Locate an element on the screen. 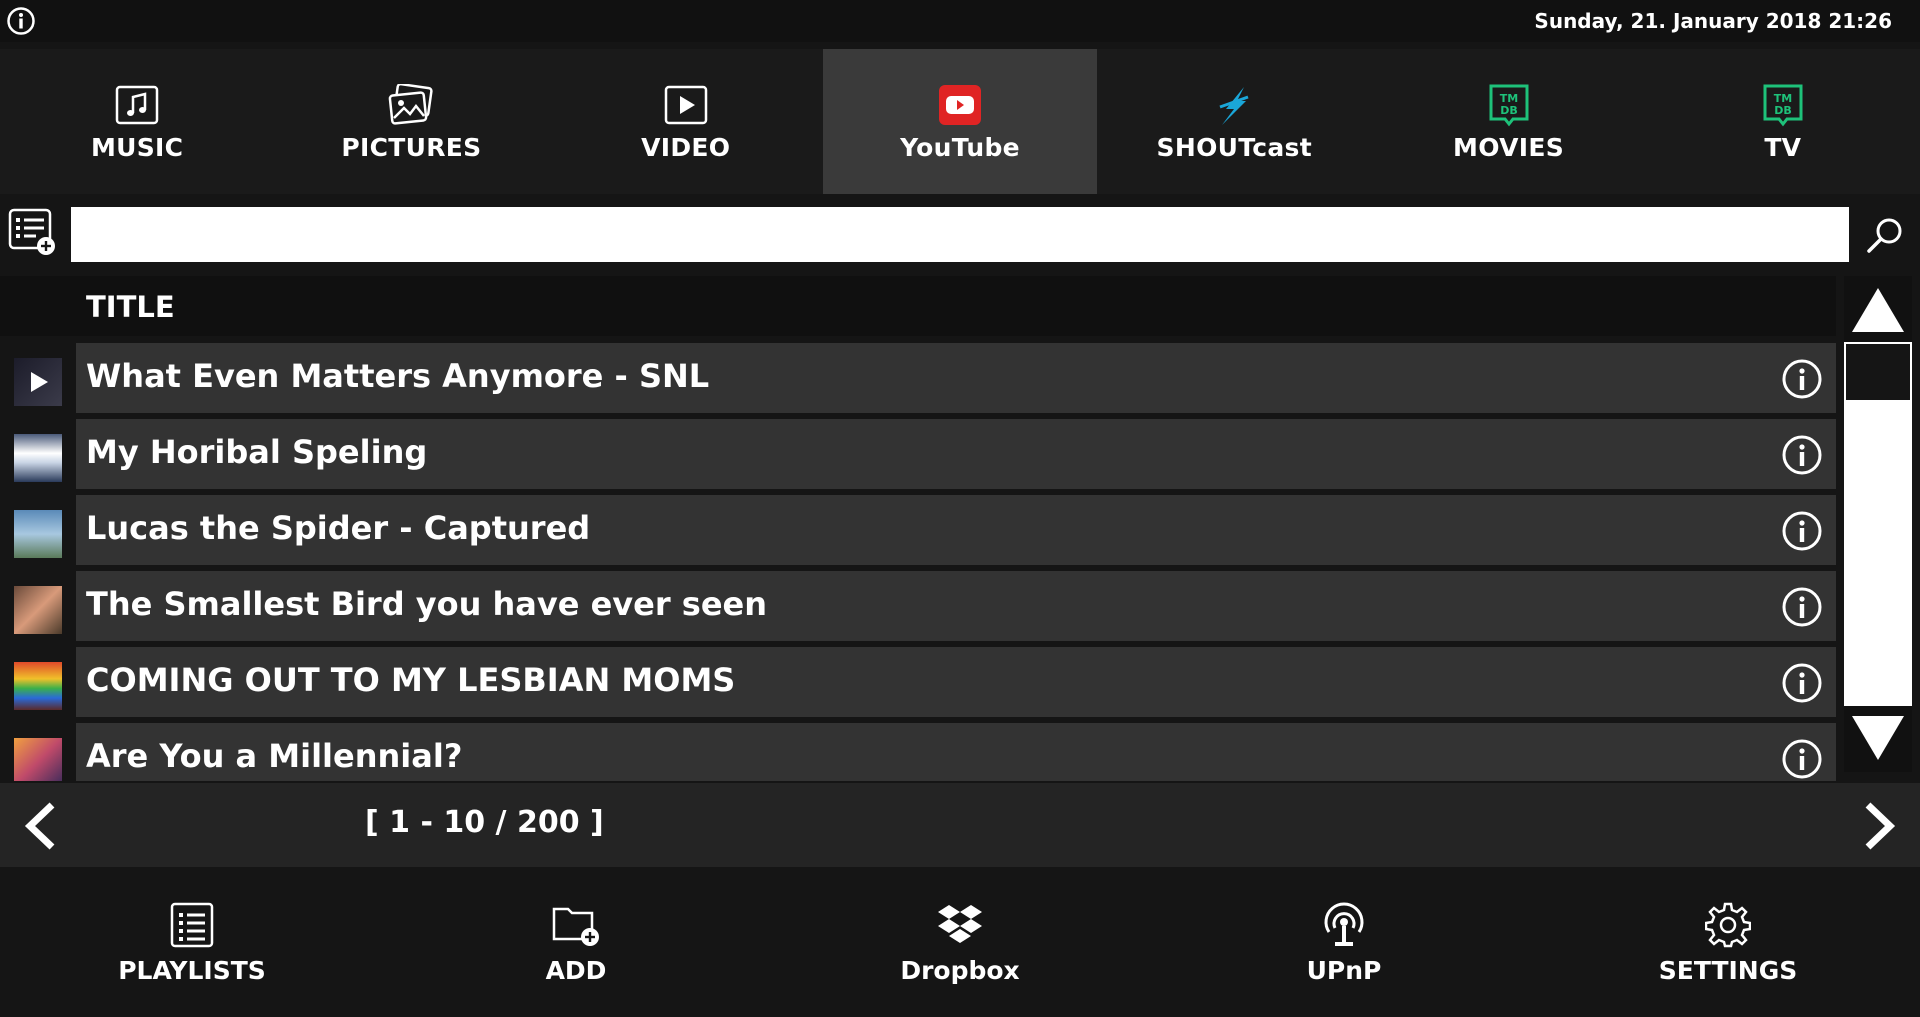  bottom-toolbar: PLAYLISTS ADD Dropbox UPnP SETTINGS is located at coordinates (960, 942).